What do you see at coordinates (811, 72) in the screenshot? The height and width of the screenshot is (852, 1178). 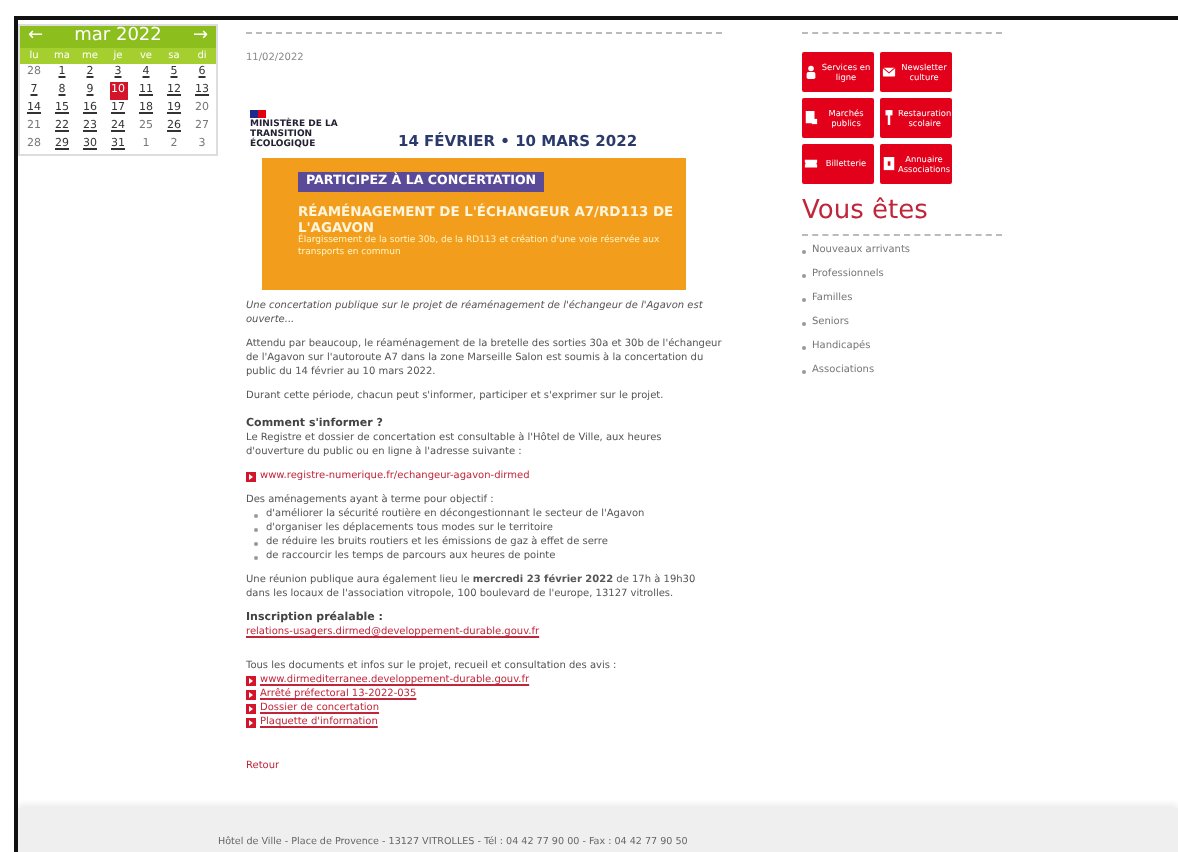 I see `people-icon` at bounding box center [811, 72].